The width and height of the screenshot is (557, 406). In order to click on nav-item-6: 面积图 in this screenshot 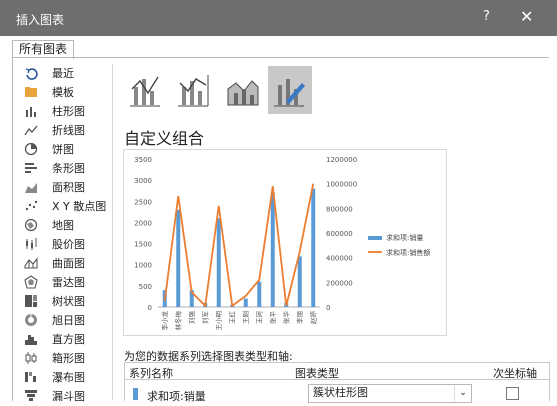, I will do `click(72, 187)`.